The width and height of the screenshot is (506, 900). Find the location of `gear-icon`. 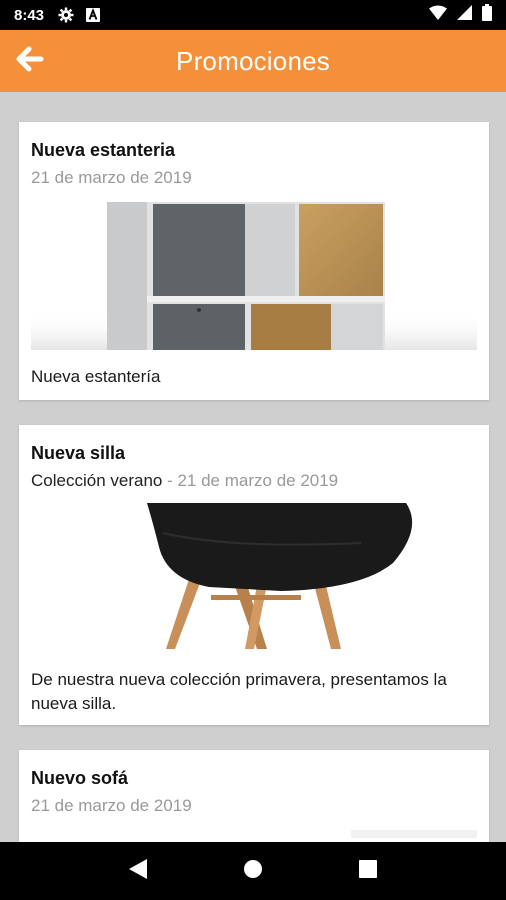

gear-icon is located at coordinates (66, 15).